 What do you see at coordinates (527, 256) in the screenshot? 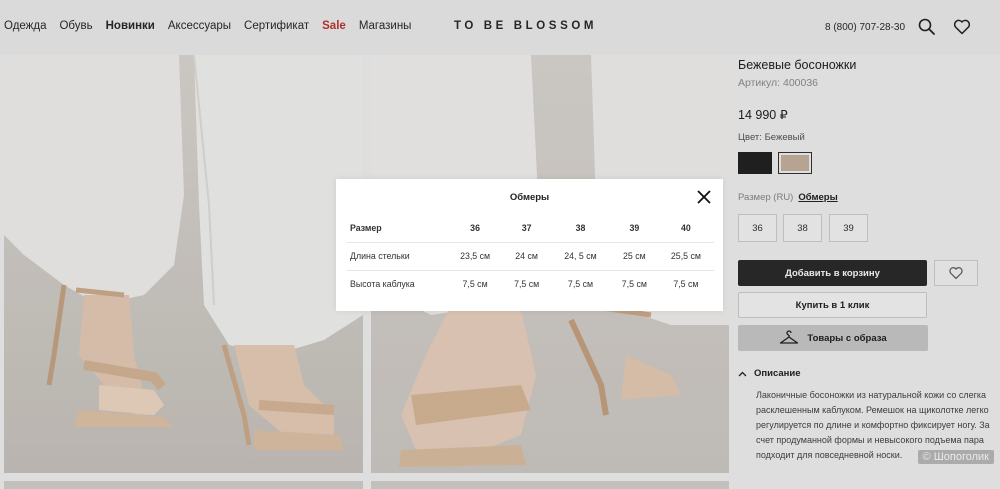
I see `table-cell: 24 см` at bounding box center [527, 256].